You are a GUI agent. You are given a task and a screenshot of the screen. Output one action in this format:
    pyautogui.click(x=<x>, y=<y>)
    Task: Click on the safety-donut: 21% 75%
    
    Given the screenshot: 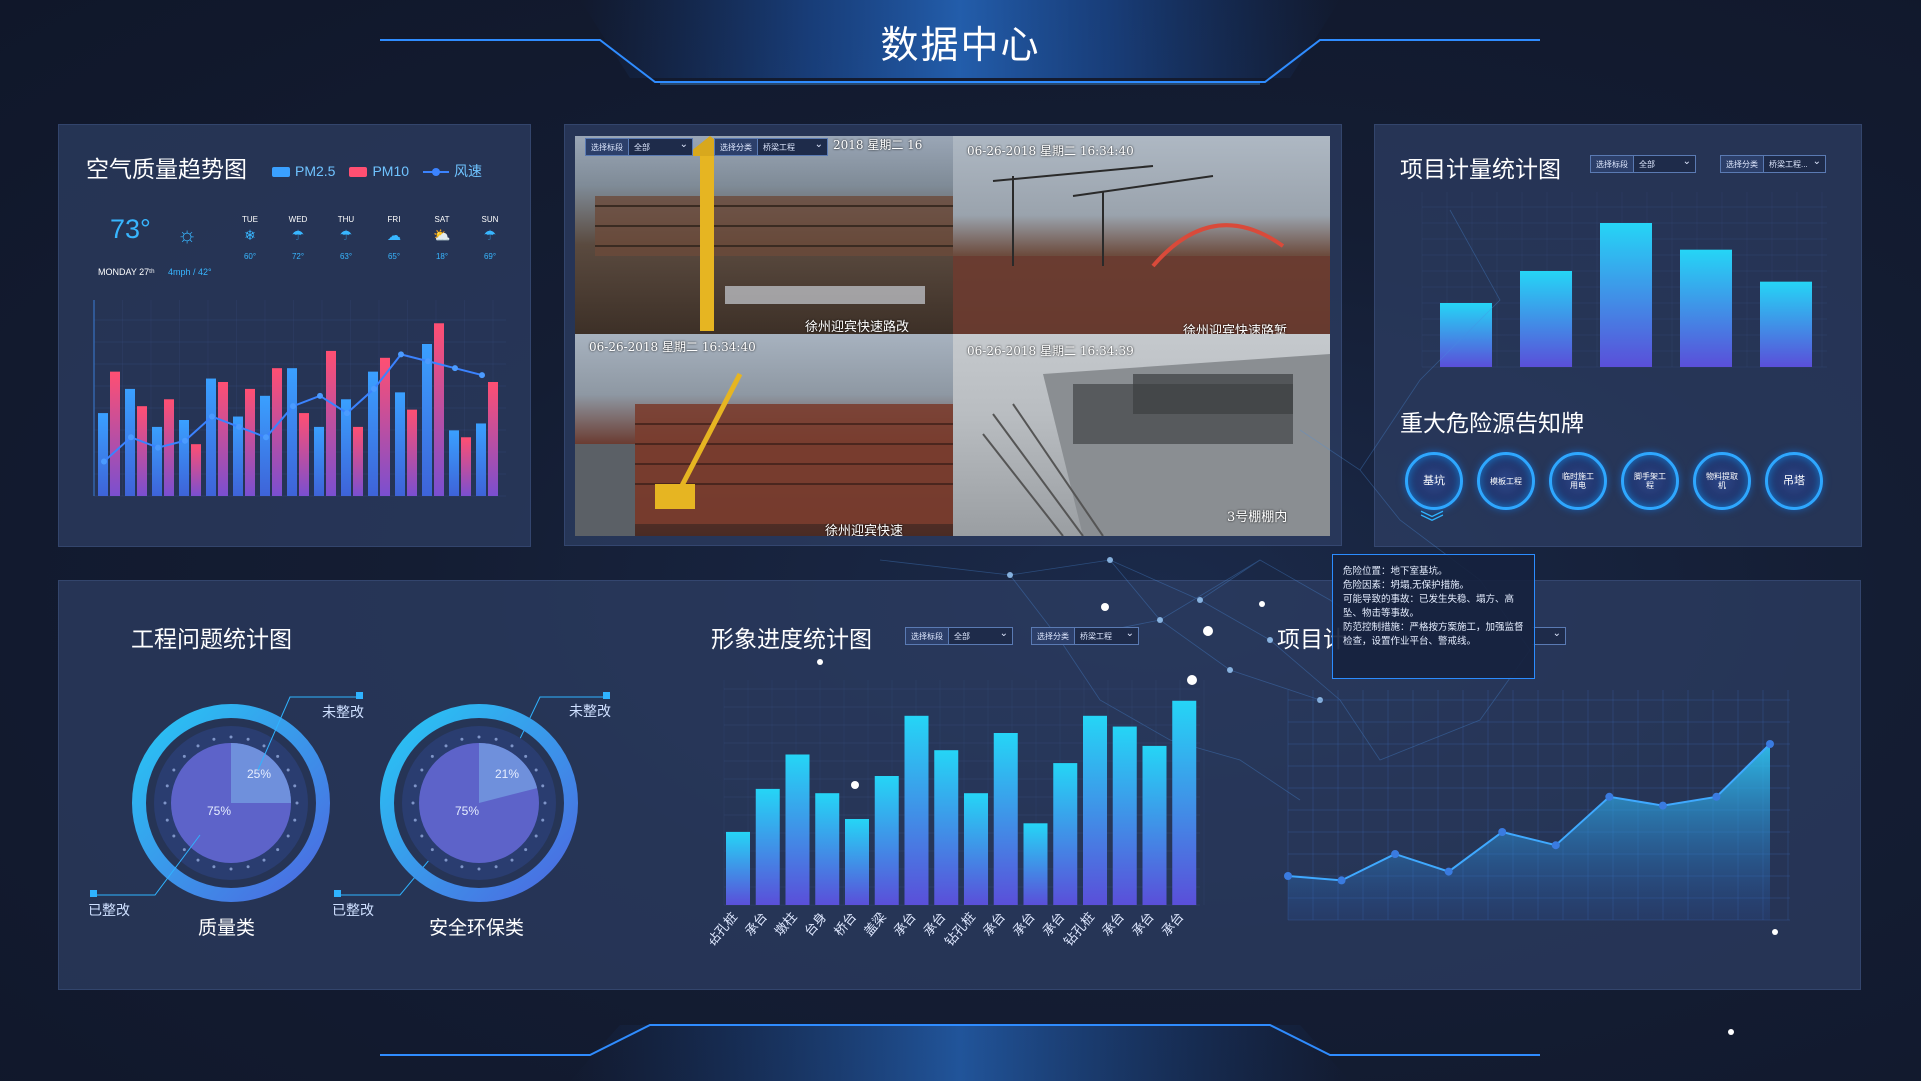 What is the action you would take?
    pyautogui.click(x=479, y=803)
    